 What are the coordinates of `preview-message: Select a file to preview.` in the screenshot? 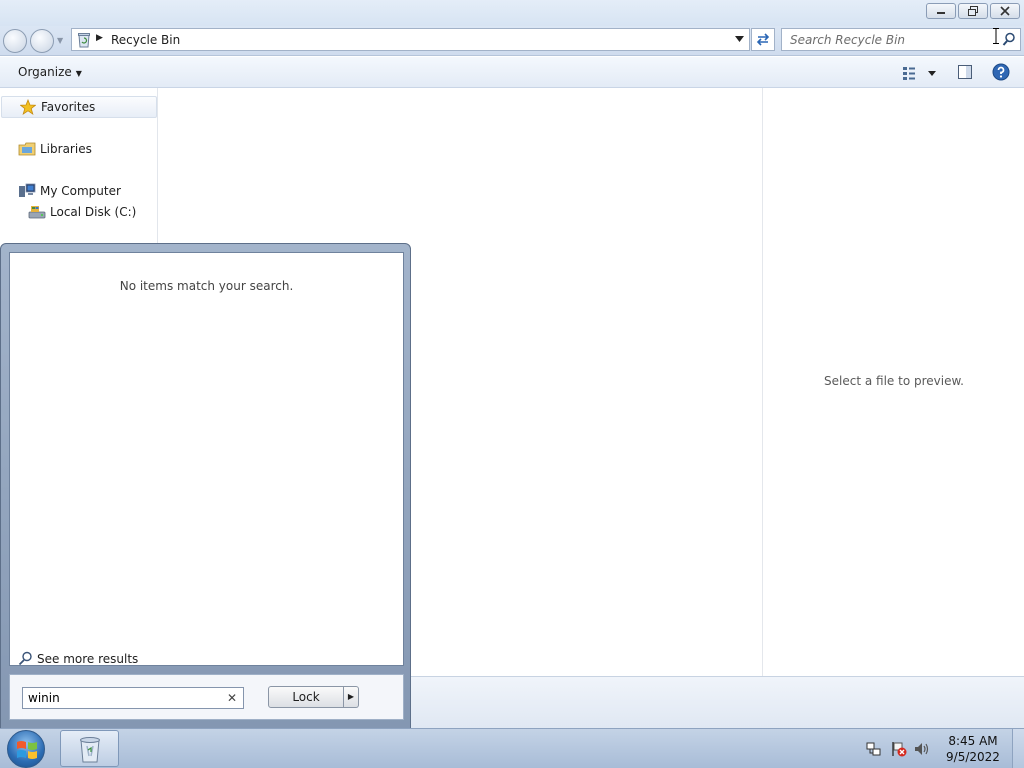 It's located at (894, 381).